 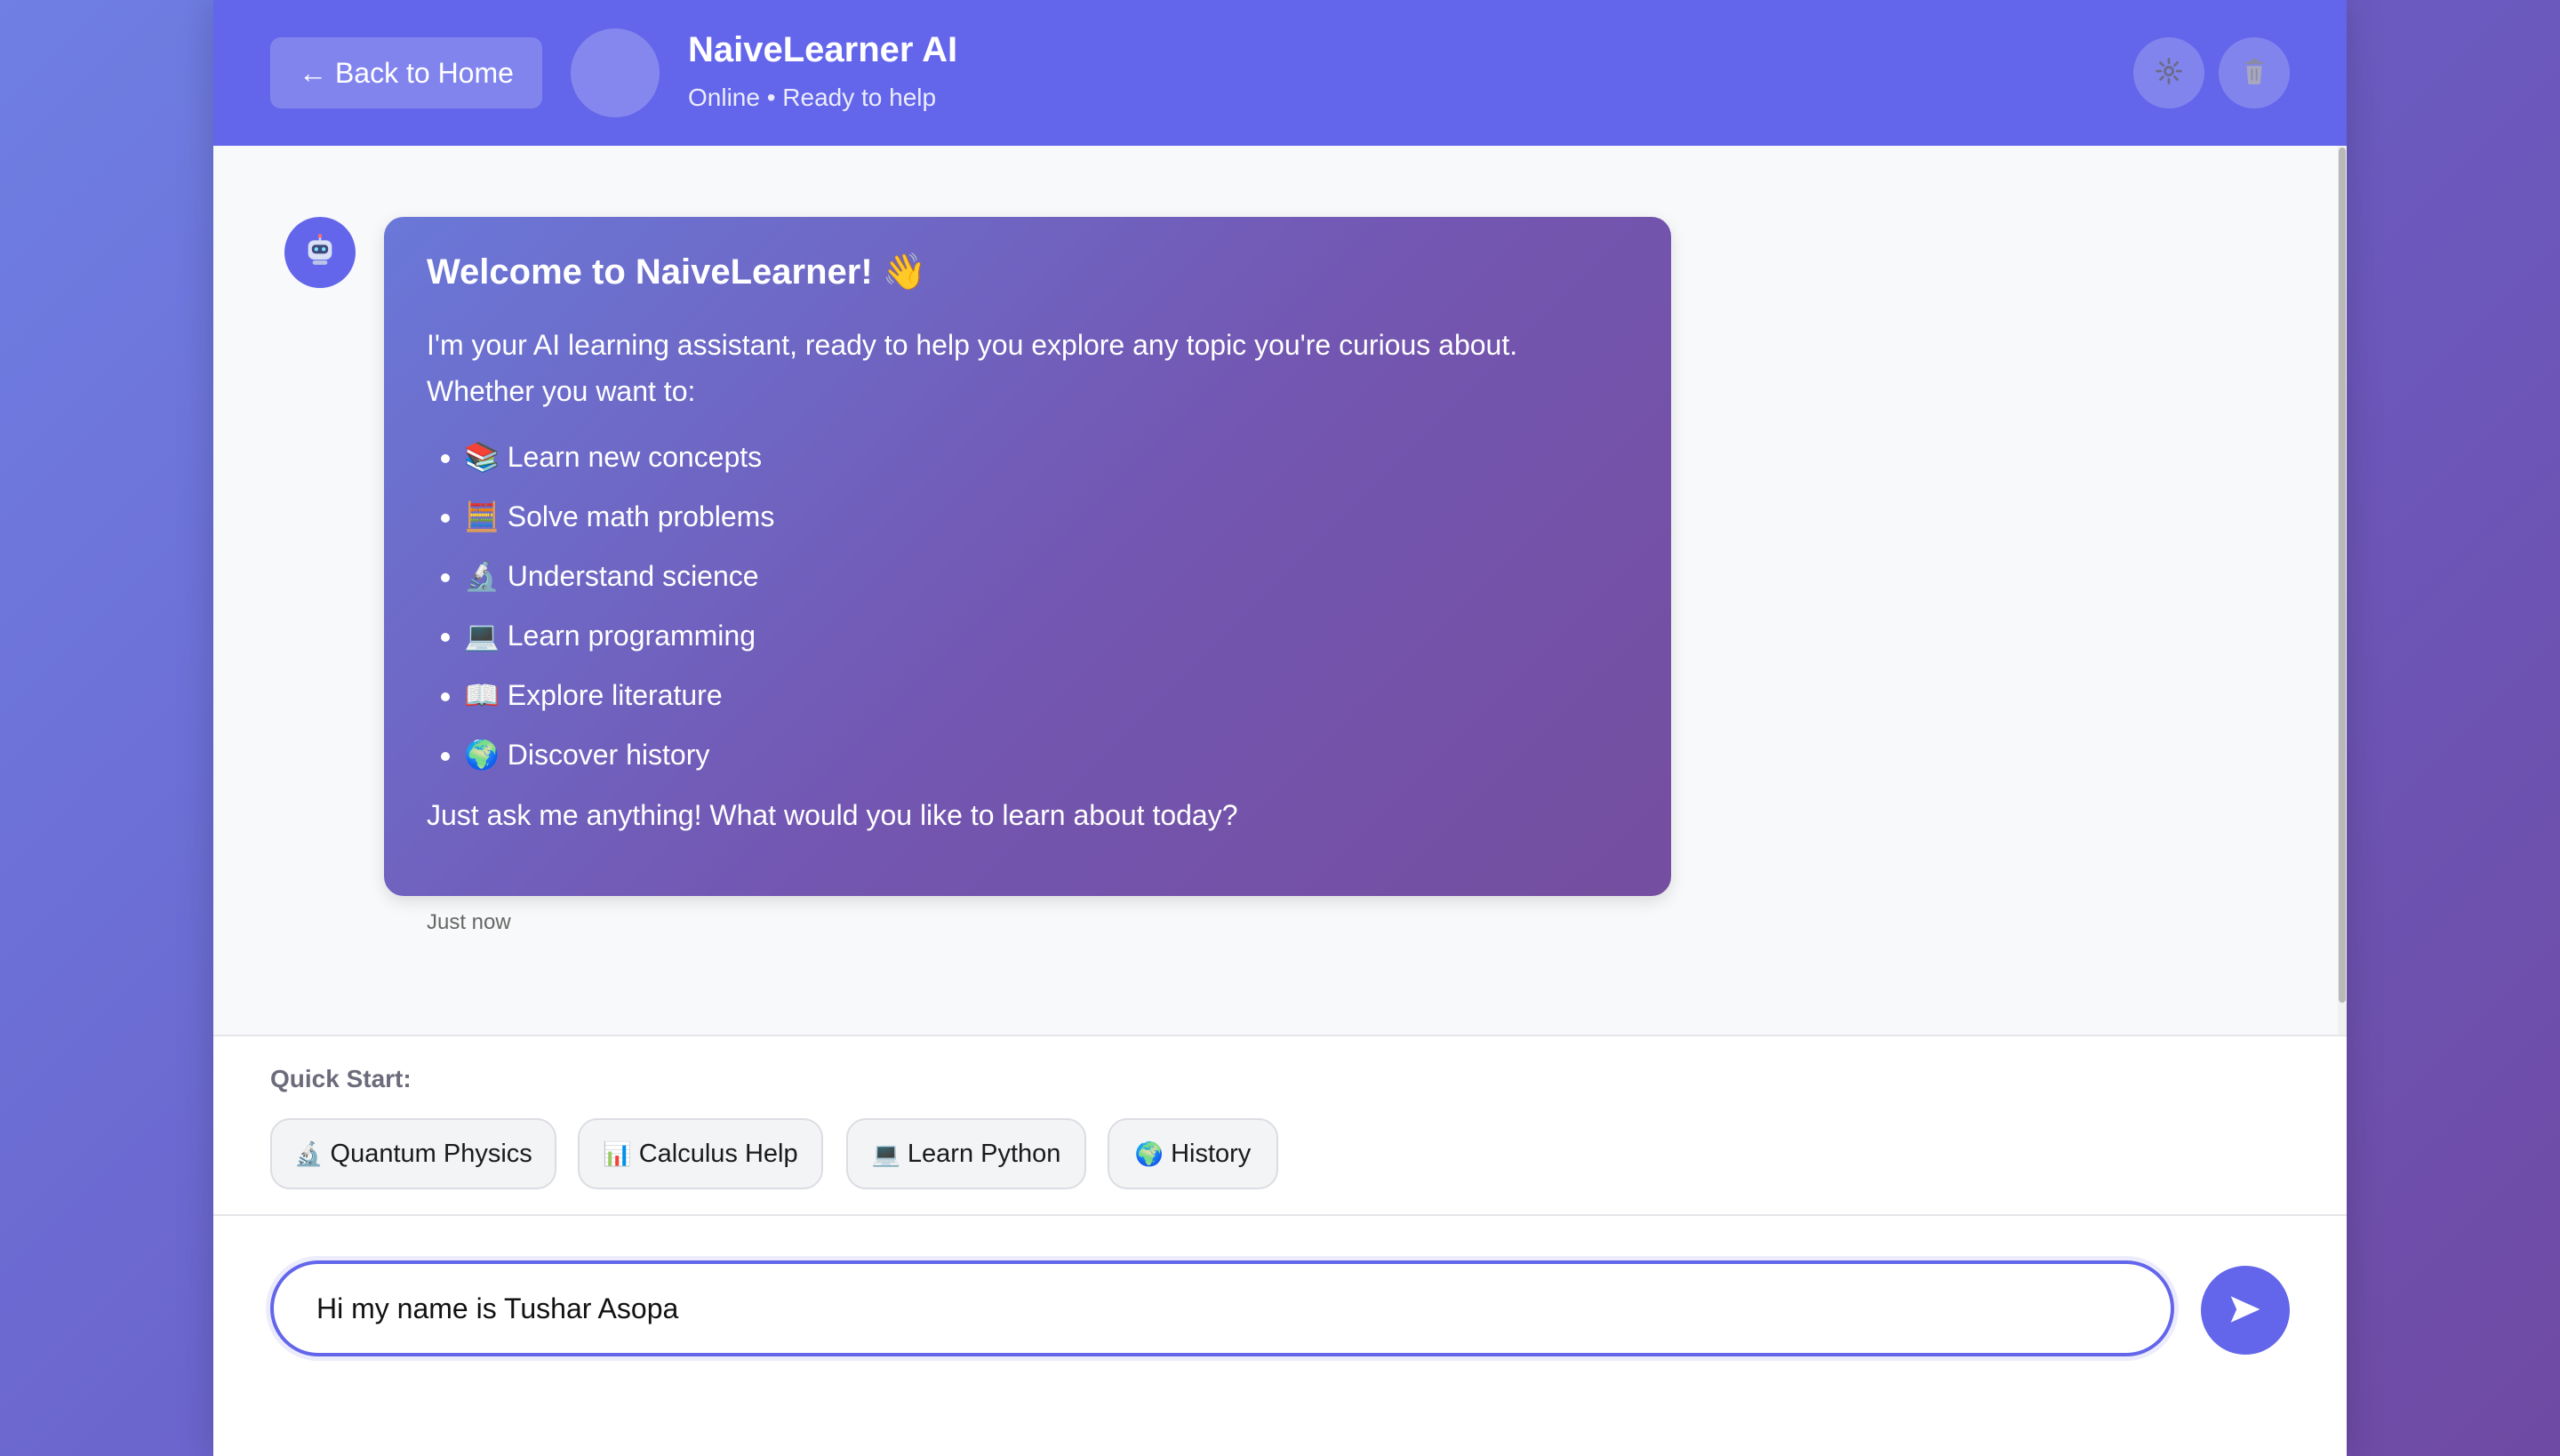 What do you see at coordinates (677, 272) in the screenshot?
I see `welcome-heading: Welcome to NaiveLearner! 👋` at bounding box center [677, 272].